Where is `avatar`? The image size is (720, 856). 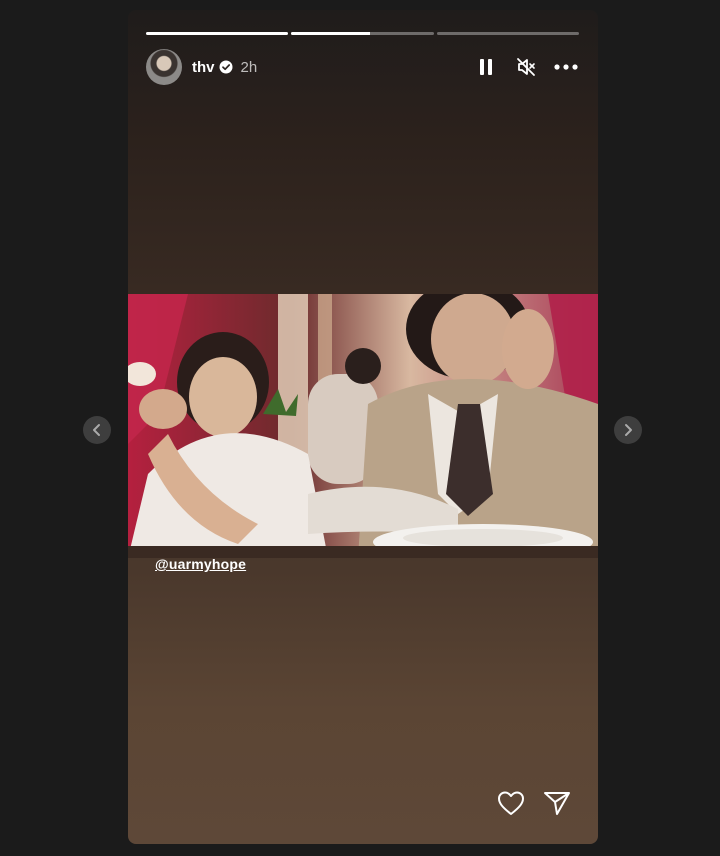 avatar is located at coordinates (164, 67).